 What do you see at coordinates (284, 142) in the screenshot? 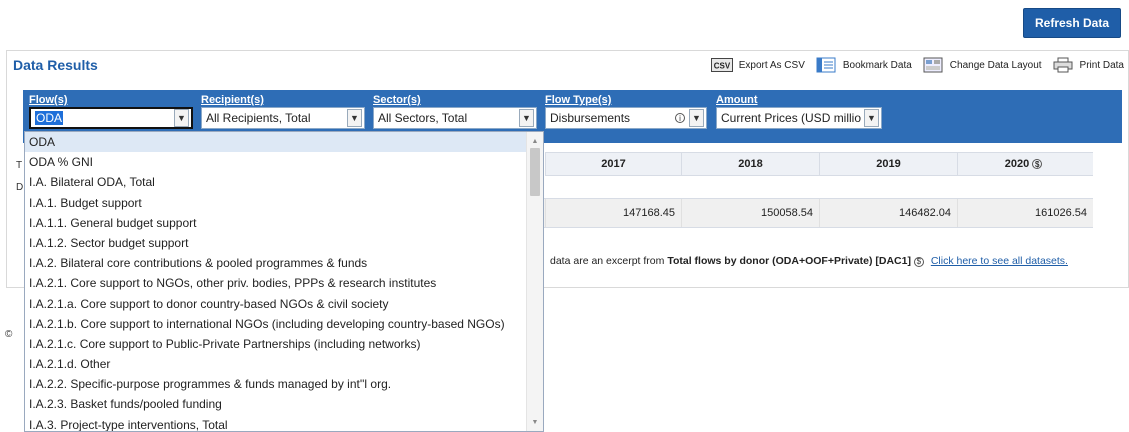
I see `dropdown-option: ODA` at bounding box center [284, 142].